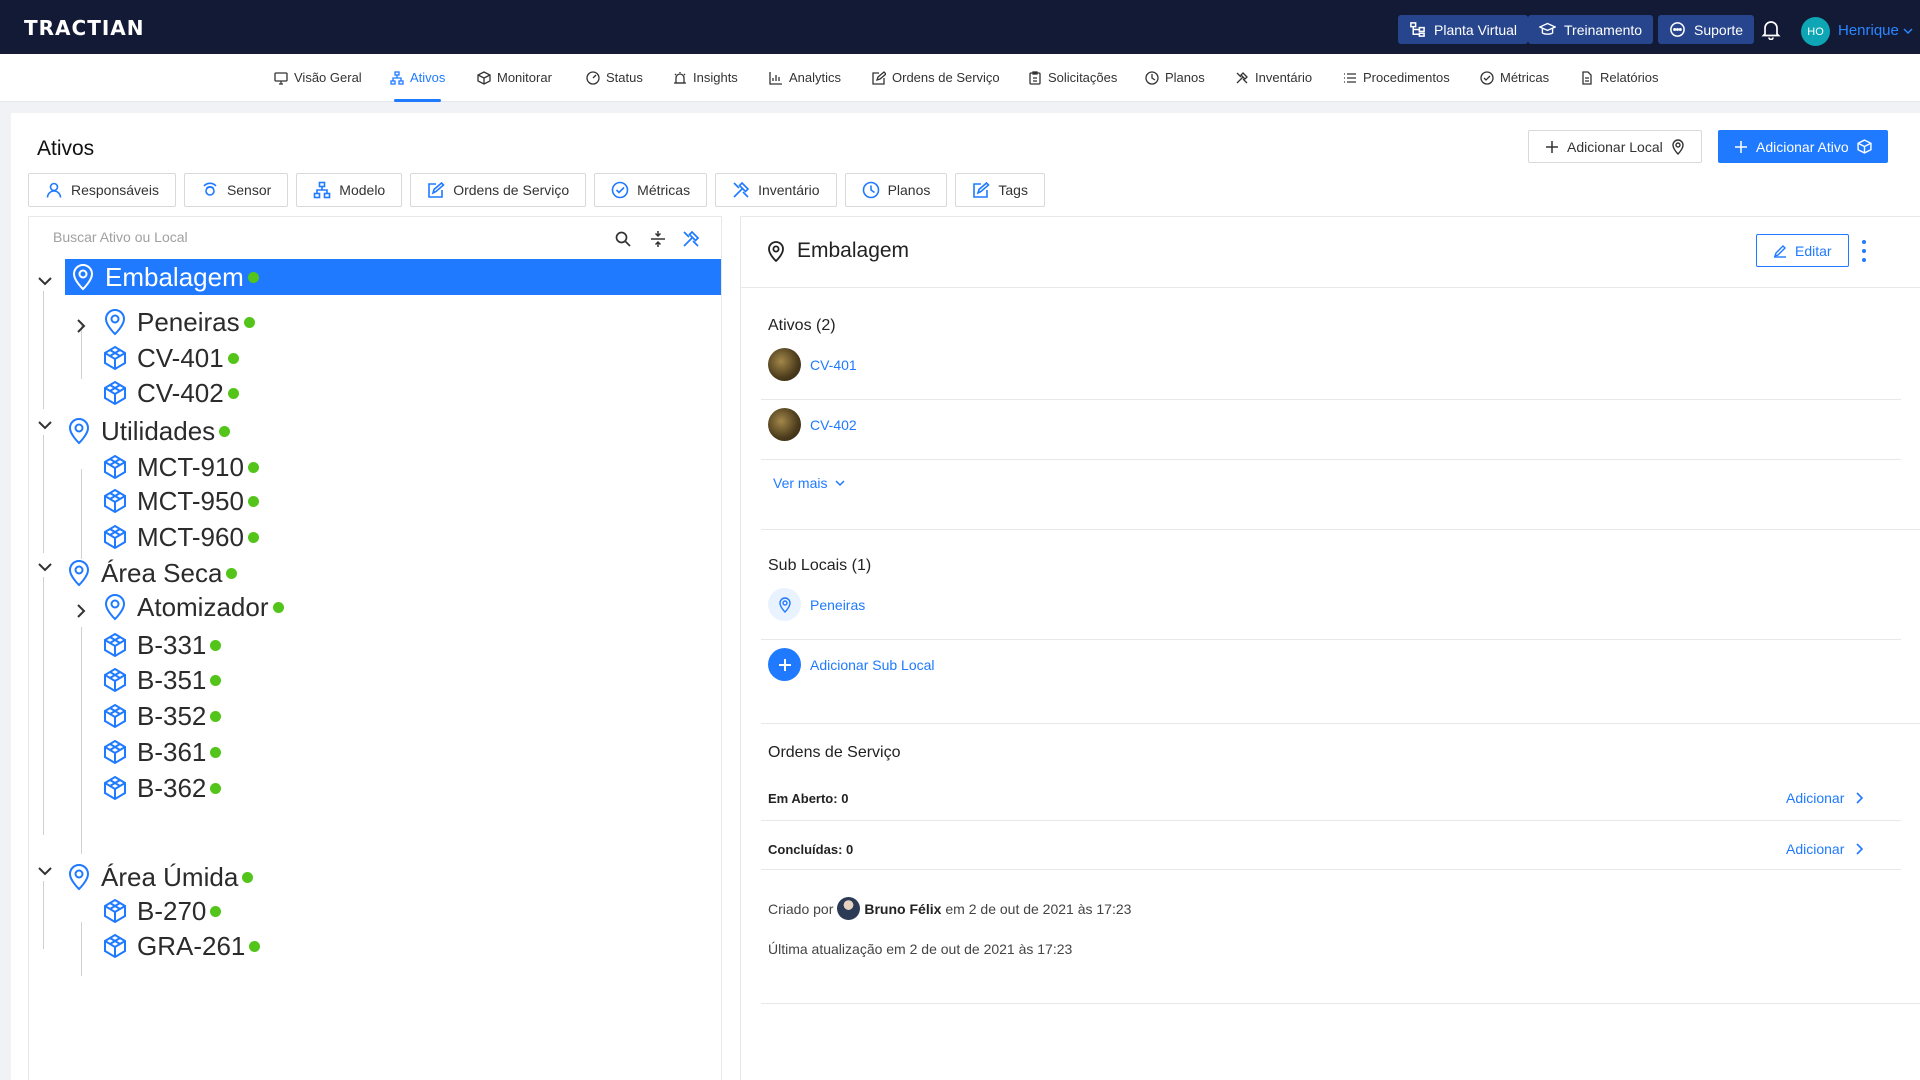 The image size is (1920, 1080). What do you see at coordinates (833, 365) in the screenshot?
I see `asset-link: CV-401` at bounding box center [833, 365].